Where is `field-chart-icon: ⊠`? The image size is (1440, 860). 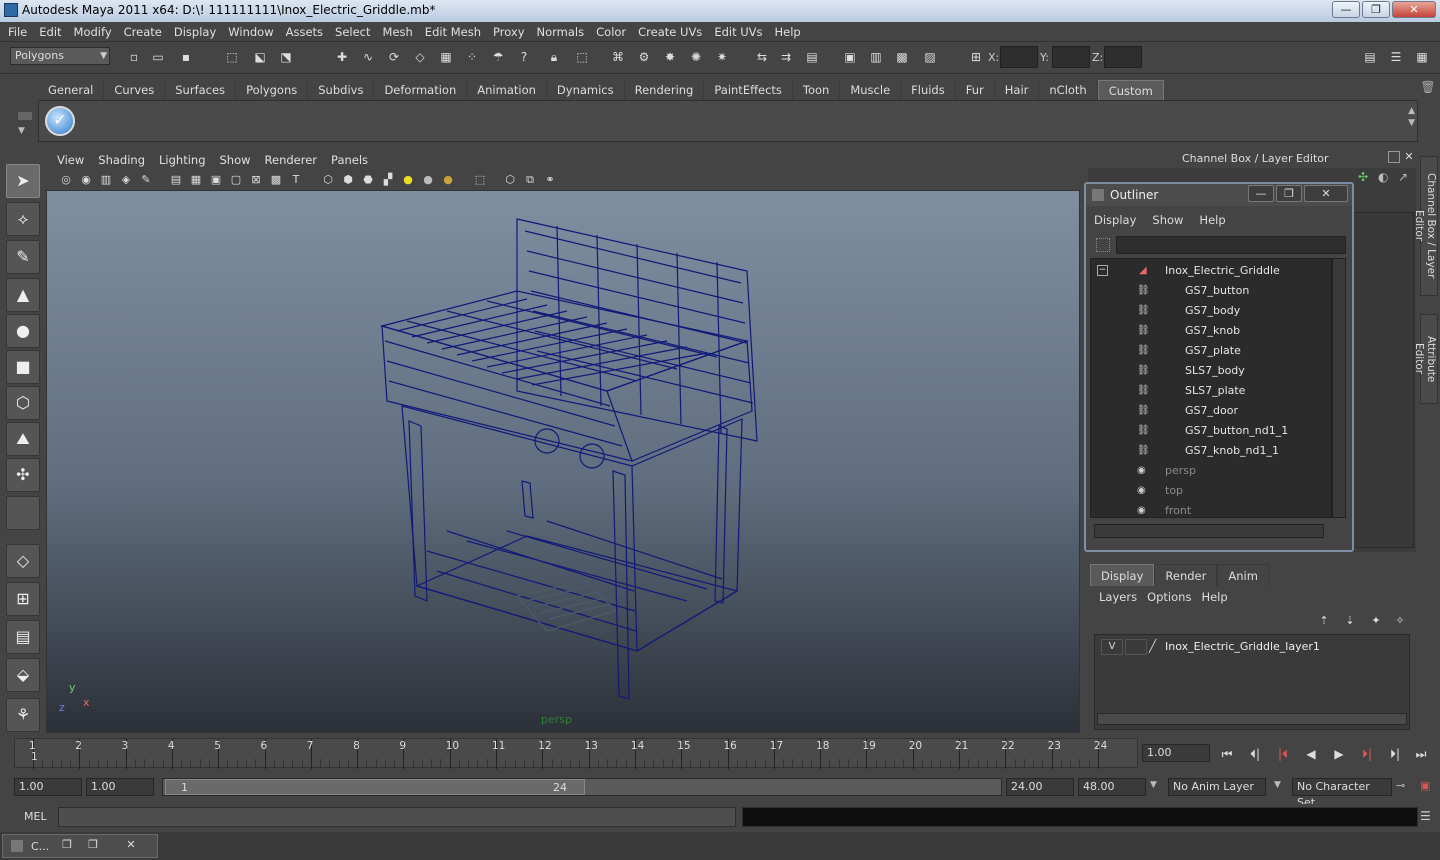
field-chart-icon: ⊠ is located at coordinates (256, 180).